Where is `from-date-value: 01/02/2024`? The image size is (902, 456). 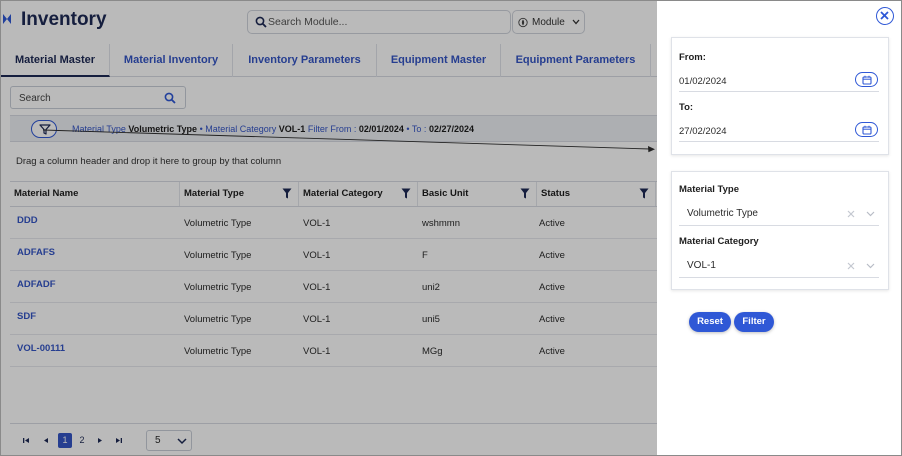 from-date-value: 01/02/2024 is located at coordinates (703, 81).